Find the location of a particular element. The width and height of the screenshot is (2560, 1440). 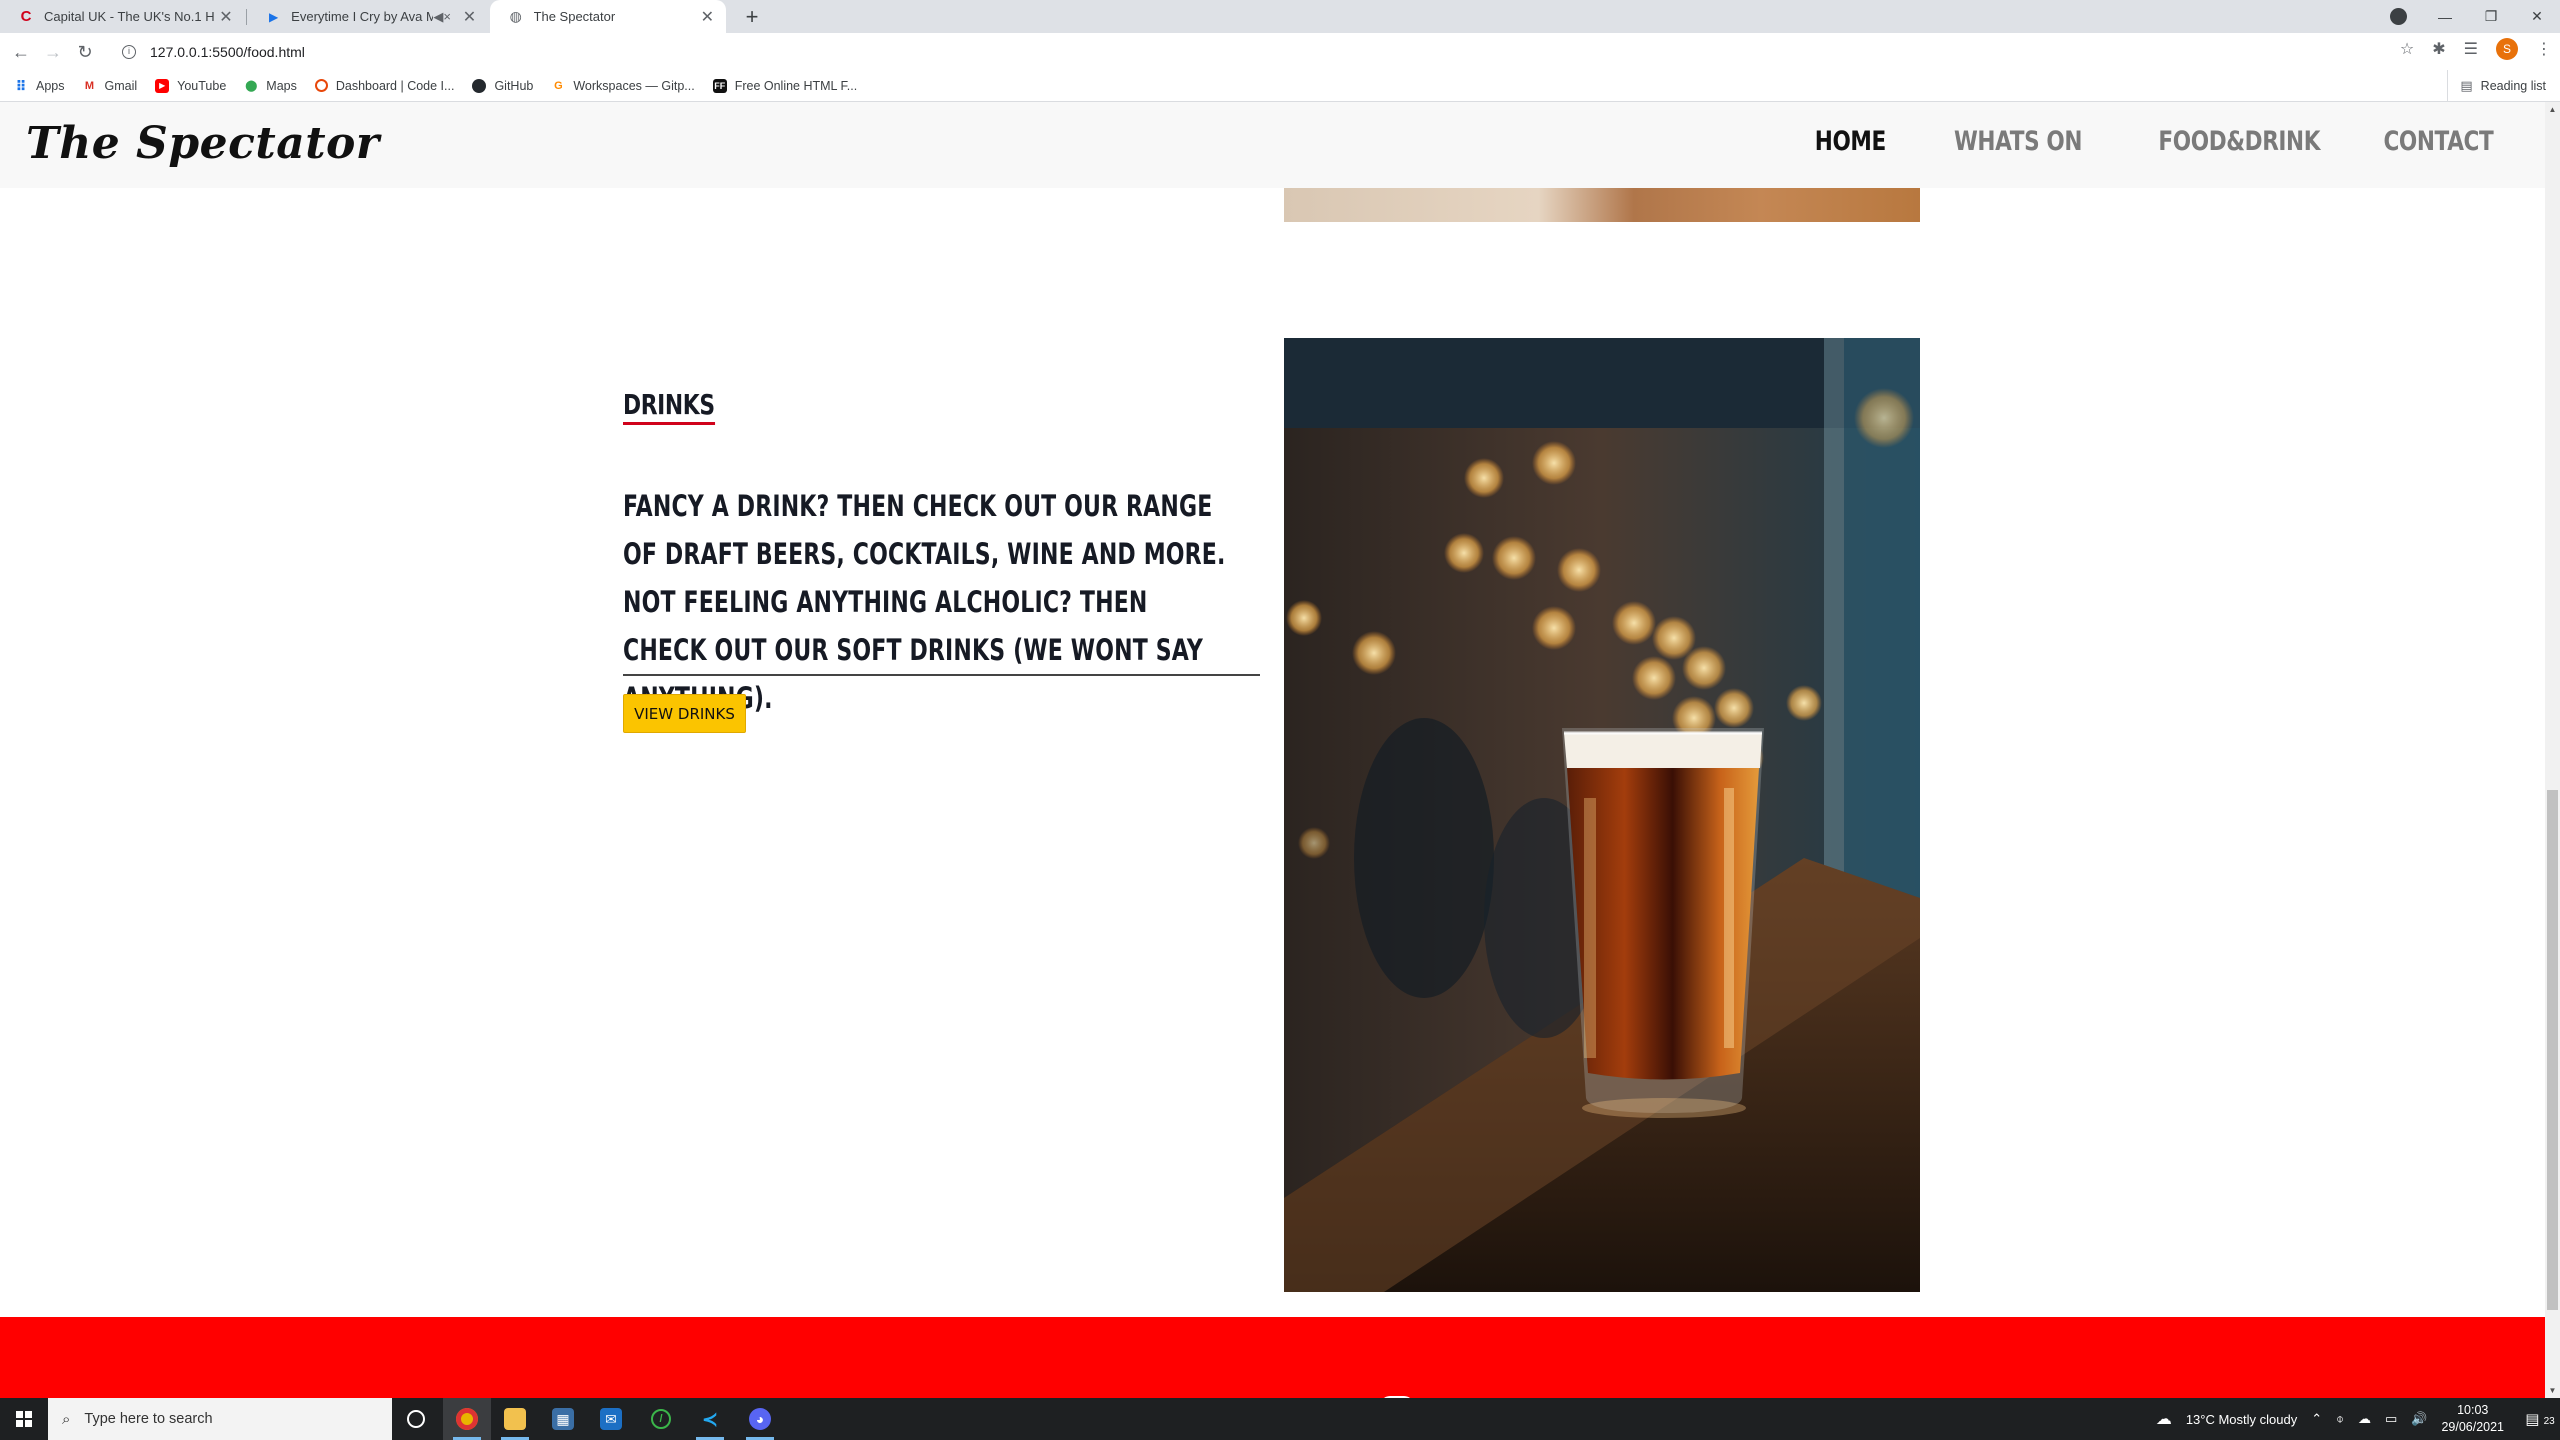

notification-icon: ▤ is located at coordinates (2532, 1419).